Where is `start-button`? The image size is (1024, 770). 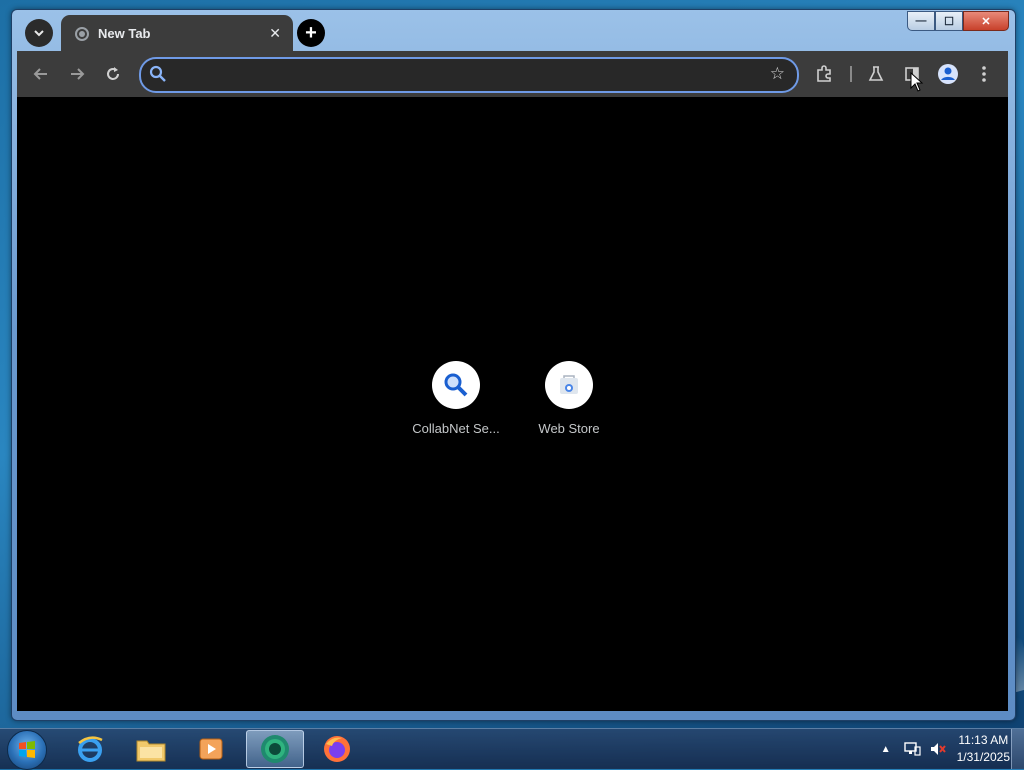
start-button is located at coordinates (27, 750).